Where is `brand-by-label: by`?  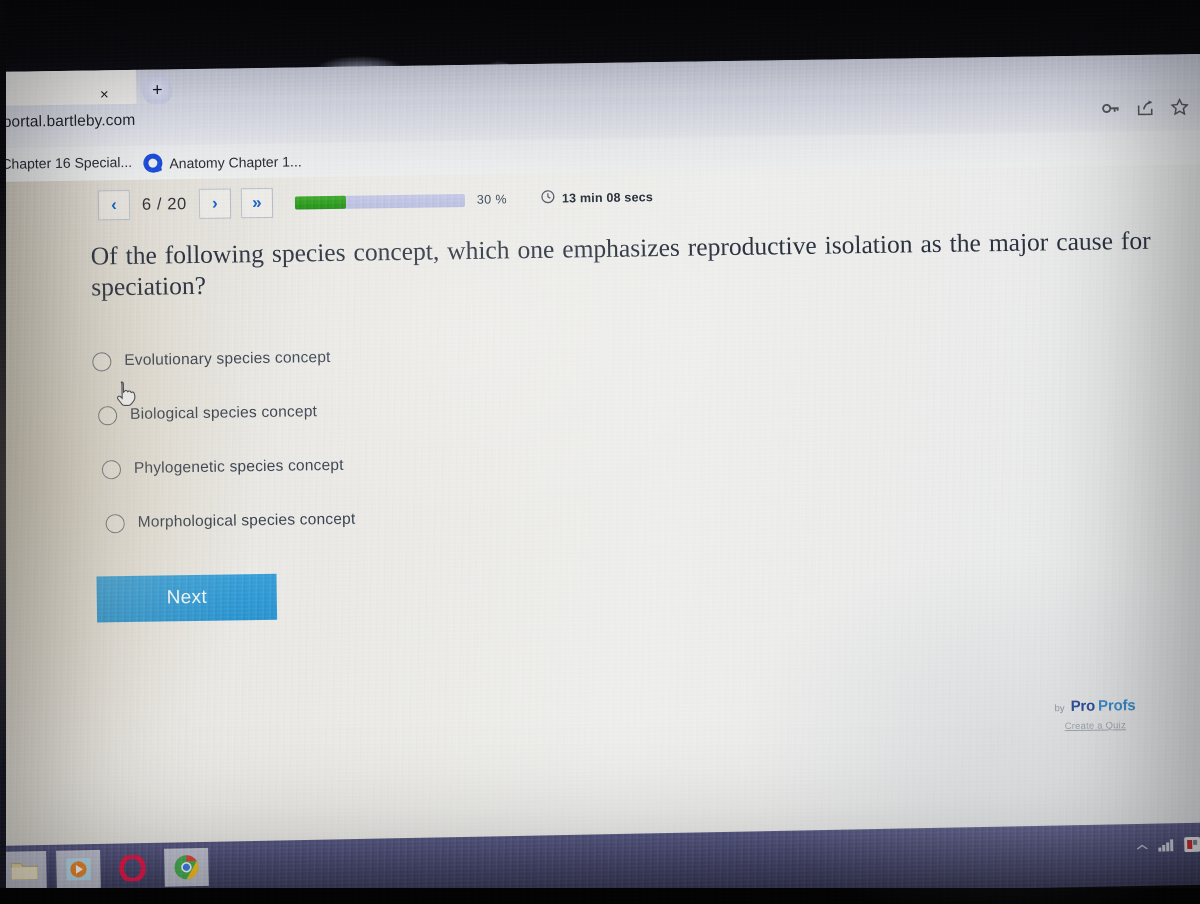 brand-by-label: by is located at coordinates (1059, 709).